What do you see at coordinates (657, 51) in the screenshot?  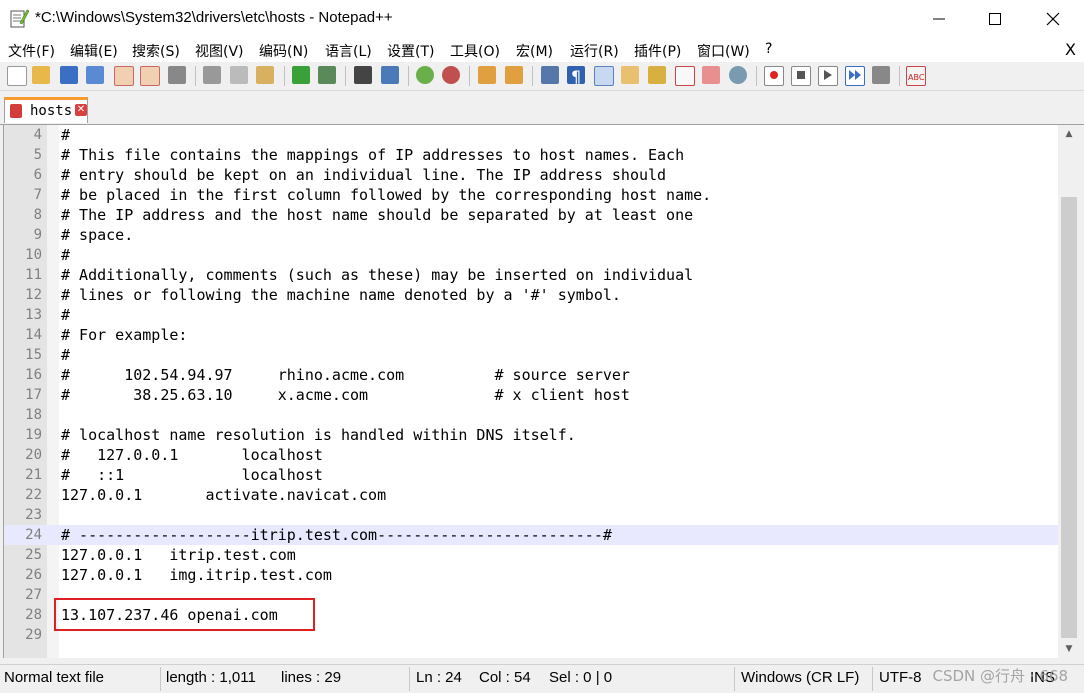 I see `menu-plugins: 插件(P)` at bounding box center [657, 51].